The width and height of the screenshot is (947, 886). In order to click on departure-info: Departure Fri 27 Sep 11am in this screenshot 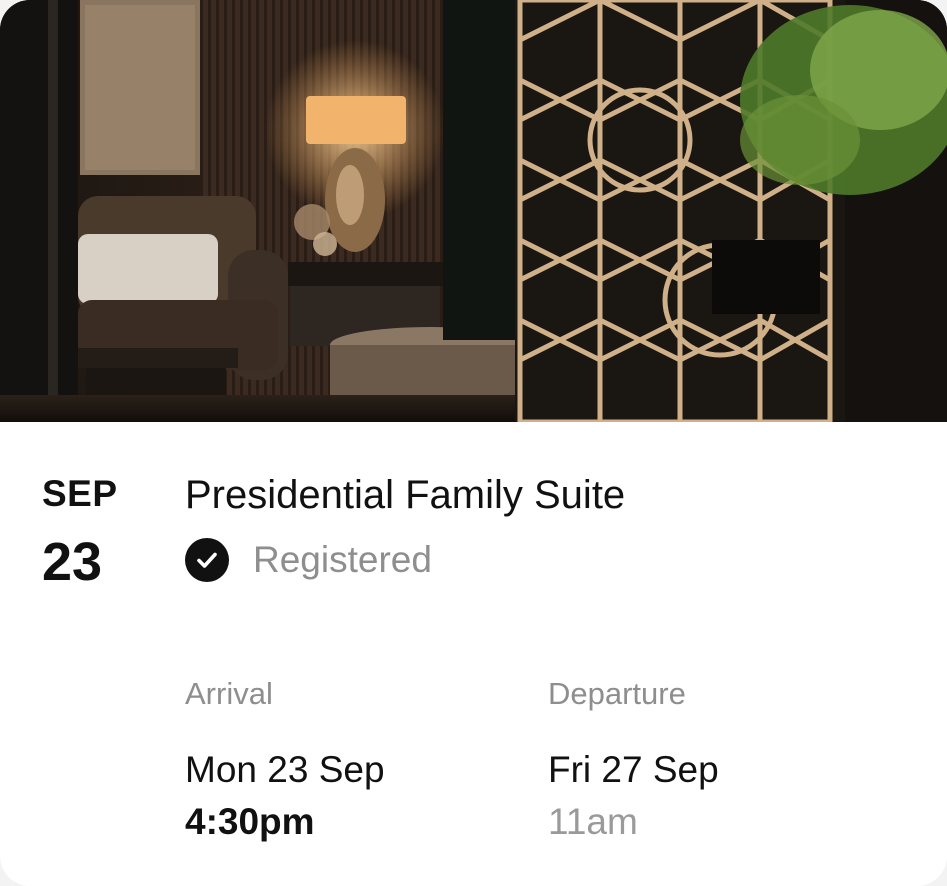, I will do `click(633, 760)`.